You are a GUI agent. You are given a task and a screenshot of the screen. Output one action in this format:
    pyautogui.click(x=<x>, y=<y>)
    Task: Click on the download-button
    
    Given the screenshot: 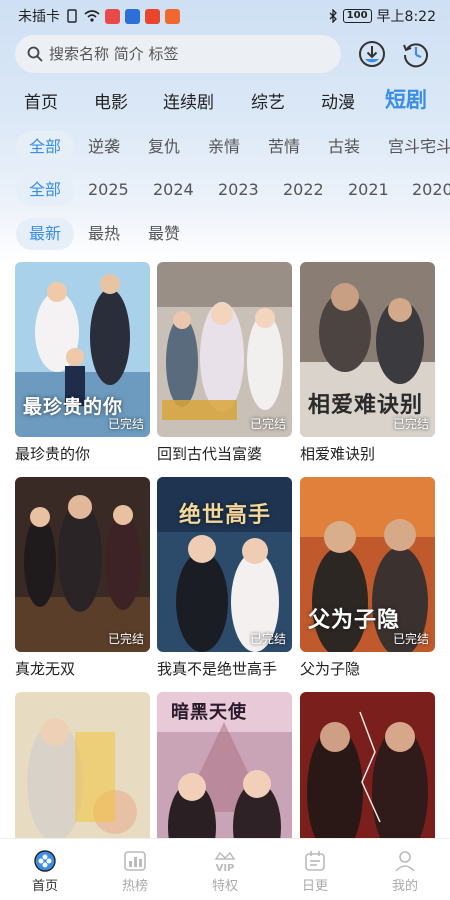 What is the action you would take?
    pyautogui.click(x=372, y=54)
    